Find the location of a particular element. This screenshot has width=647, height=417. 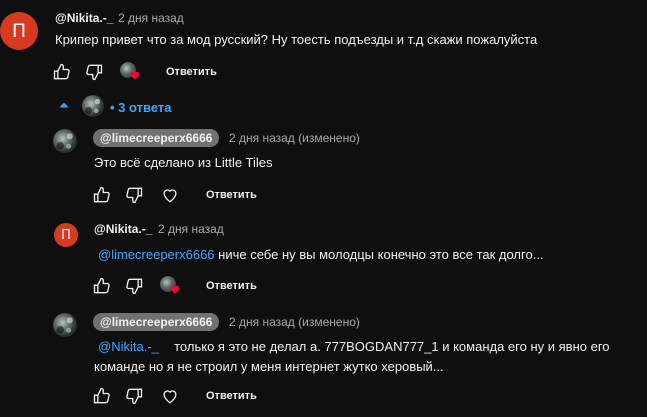

comment-time: 2 дня назад is located at coordinates (151, 18).